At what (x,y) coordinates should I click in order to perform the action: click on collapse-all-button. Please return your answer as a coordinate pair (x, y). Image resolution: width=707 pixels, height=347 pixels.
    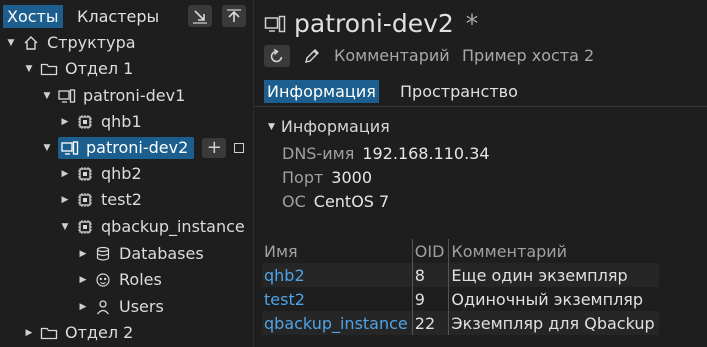
    Looking at the image, I should click on (200, 16).